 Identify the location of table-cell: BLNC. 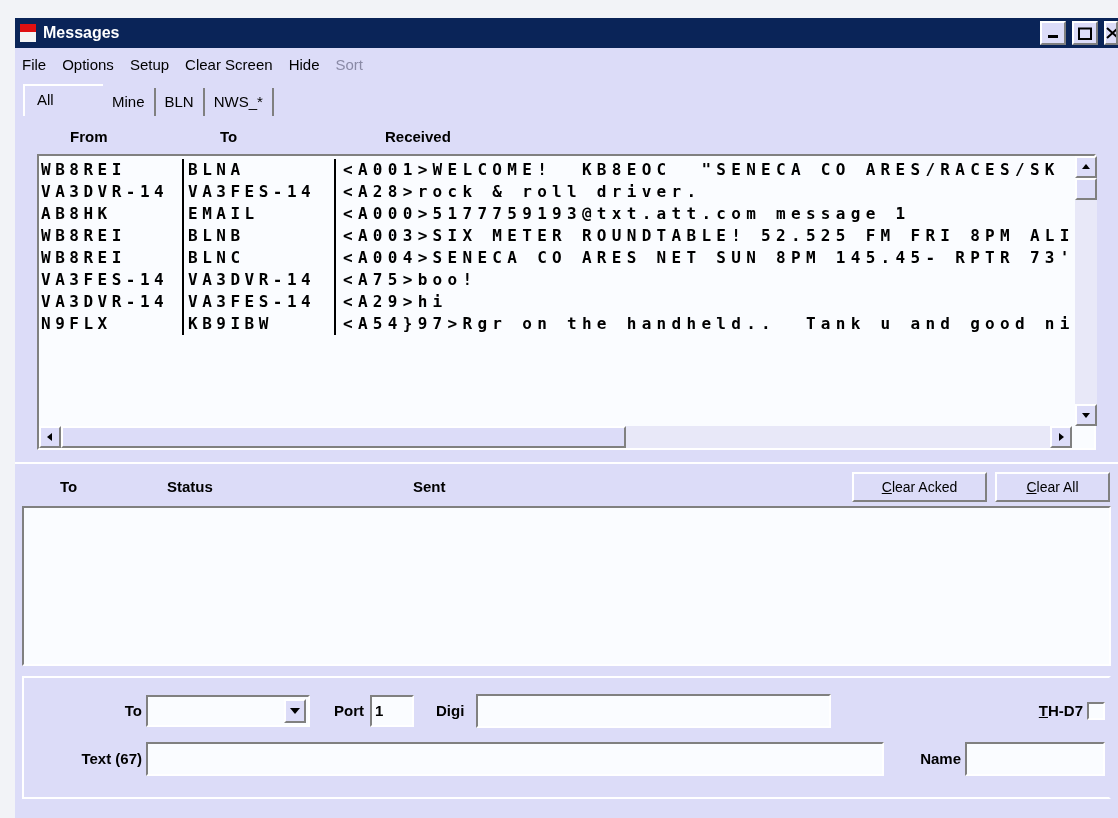
(260, 258).